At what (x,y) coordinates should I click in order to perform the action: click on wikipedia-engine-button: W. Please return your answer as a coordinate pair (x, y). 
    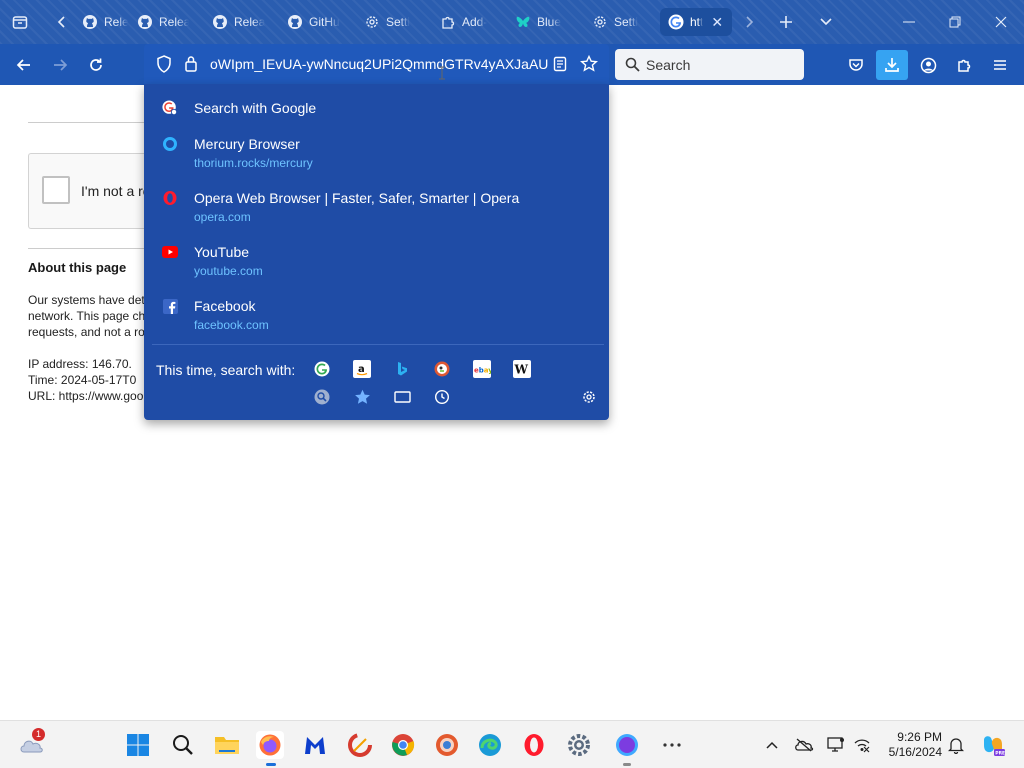
    Looking at the image, I should click on (522, 369).